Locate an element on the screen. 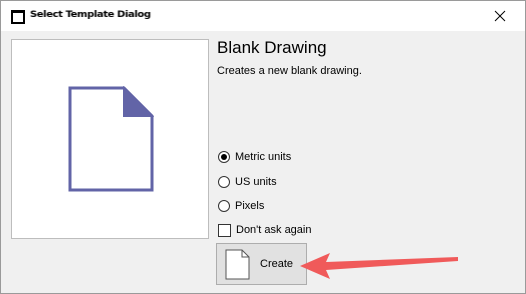 This screenshot has height=294, width=526. dont-ask-again-label: Don't ask again is located at coordinates (274, 230).